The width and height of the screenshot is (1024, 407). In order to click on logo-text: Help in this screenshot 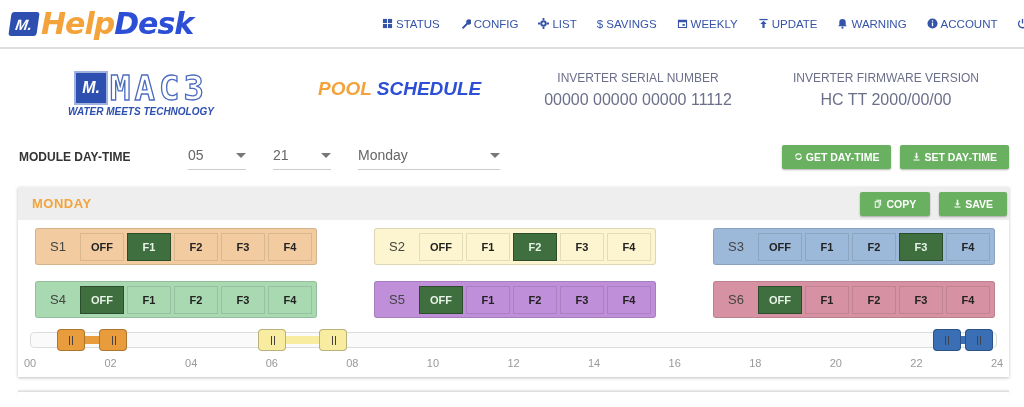, I will do `click(78, 23)`.